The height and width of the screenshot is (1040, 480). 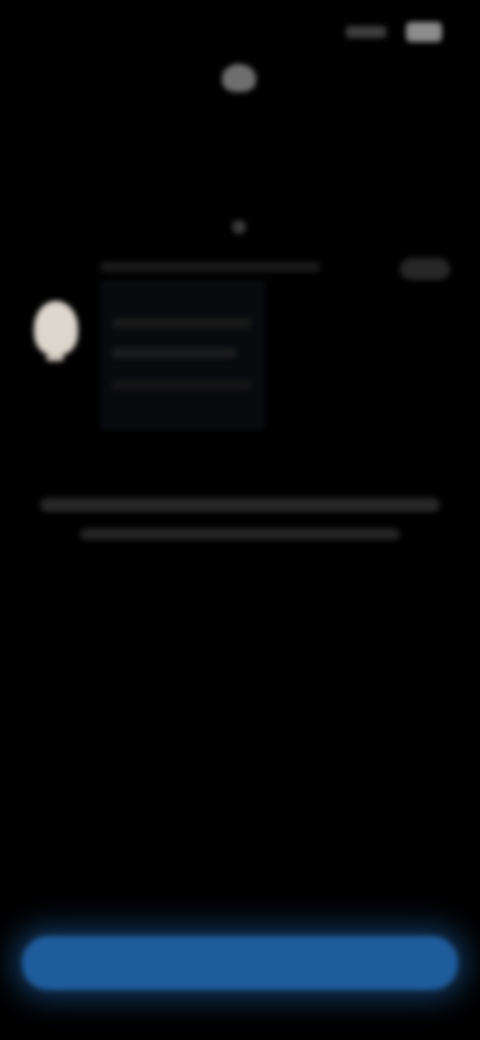 What do you see at coordinates (393, 32) in the screenshot?
I see `status-icons` at bounding box center [393, 32].